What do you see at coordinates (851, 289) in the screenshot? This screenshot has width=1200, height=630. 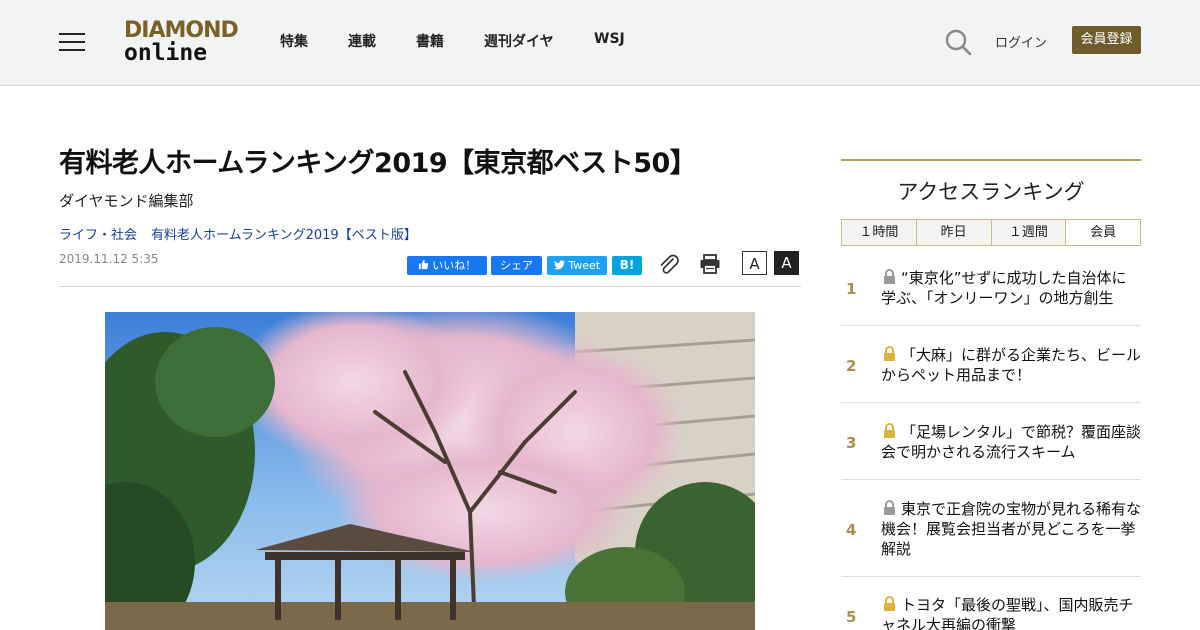 I see `rank-number: 1` at bounding box center [851, 289].